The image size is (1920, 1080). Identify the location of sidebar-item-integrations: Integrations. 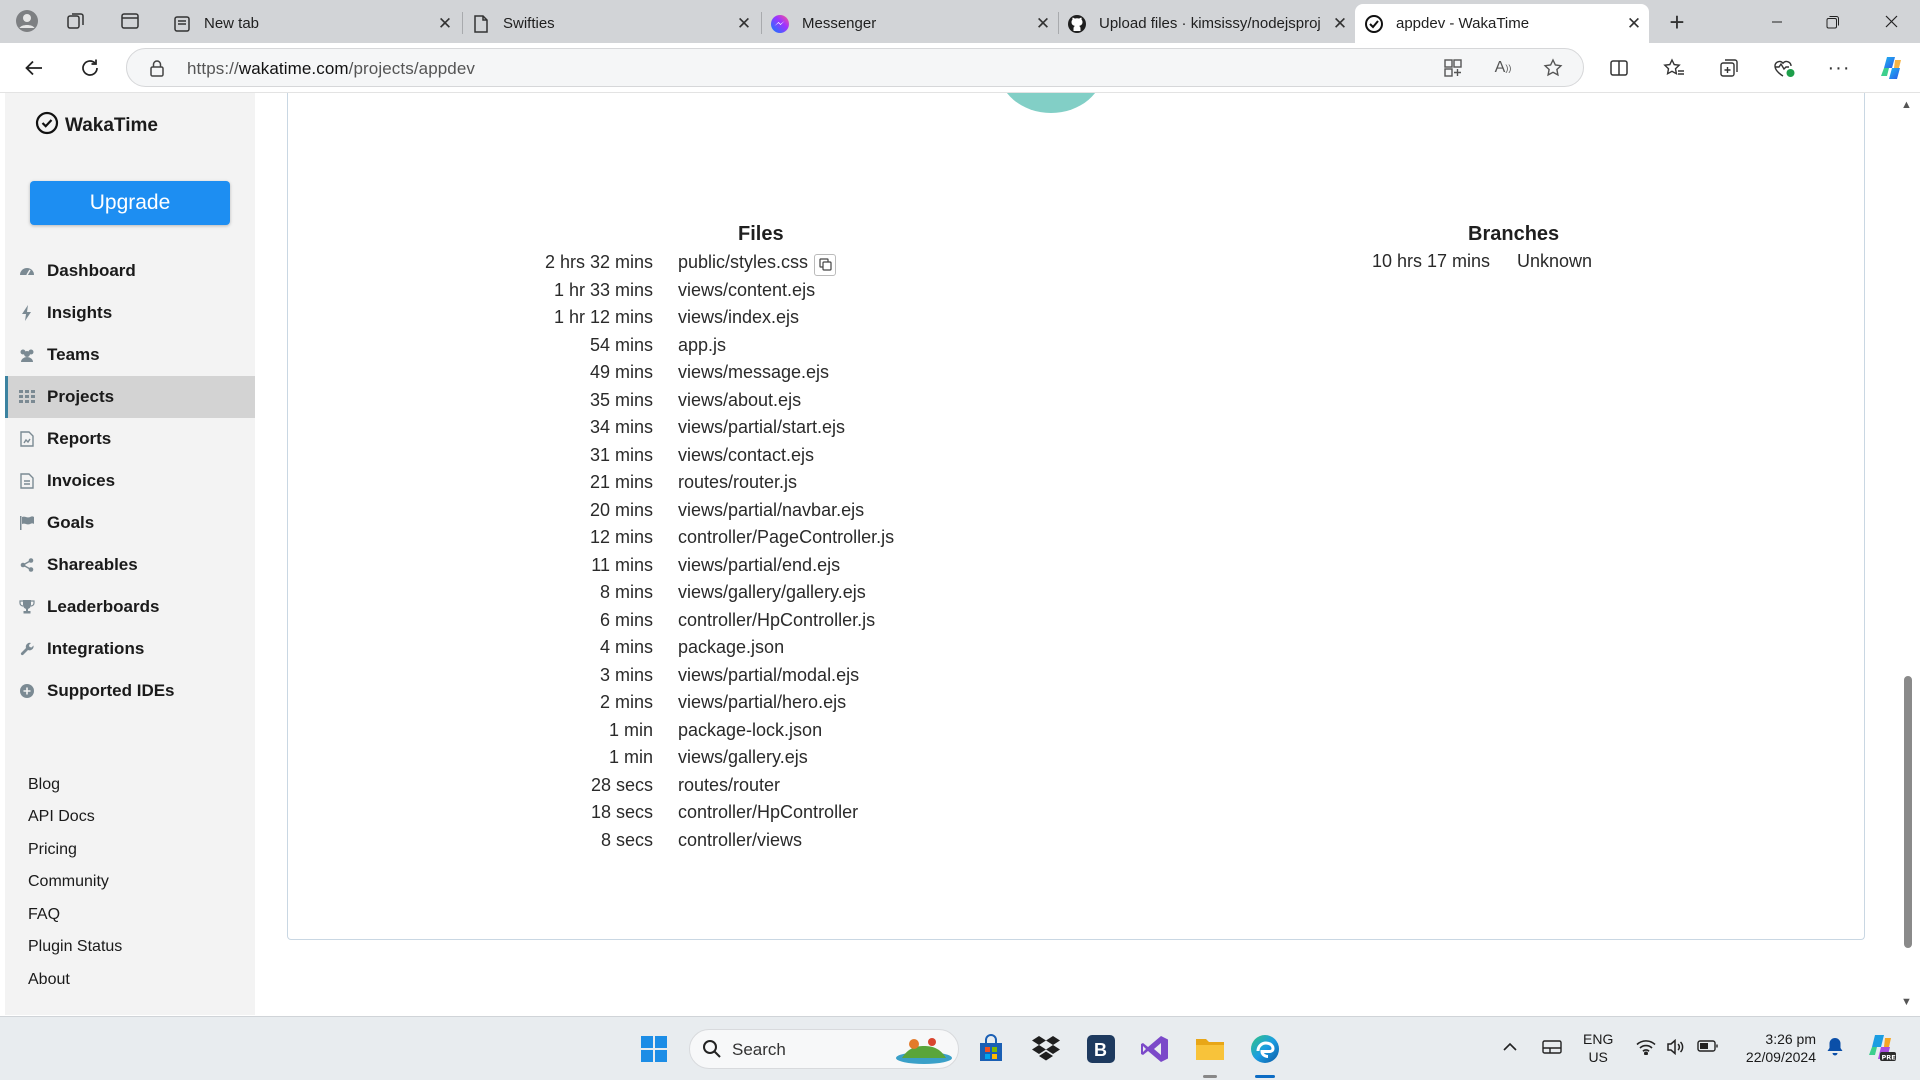
(130, 649).